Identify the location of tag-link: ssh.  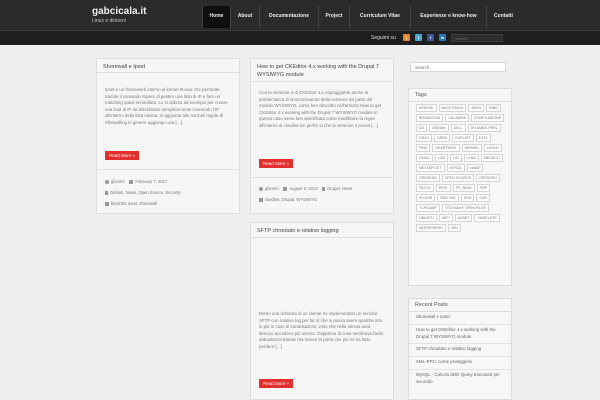
(467, 198).